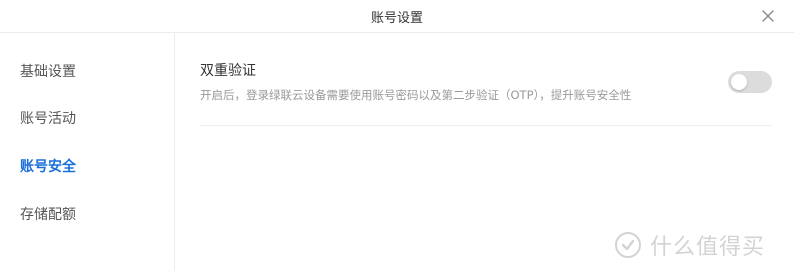 This screenshot has width=794, height=271. I want to click on smzdm-logo-icon, so click(628, 245).